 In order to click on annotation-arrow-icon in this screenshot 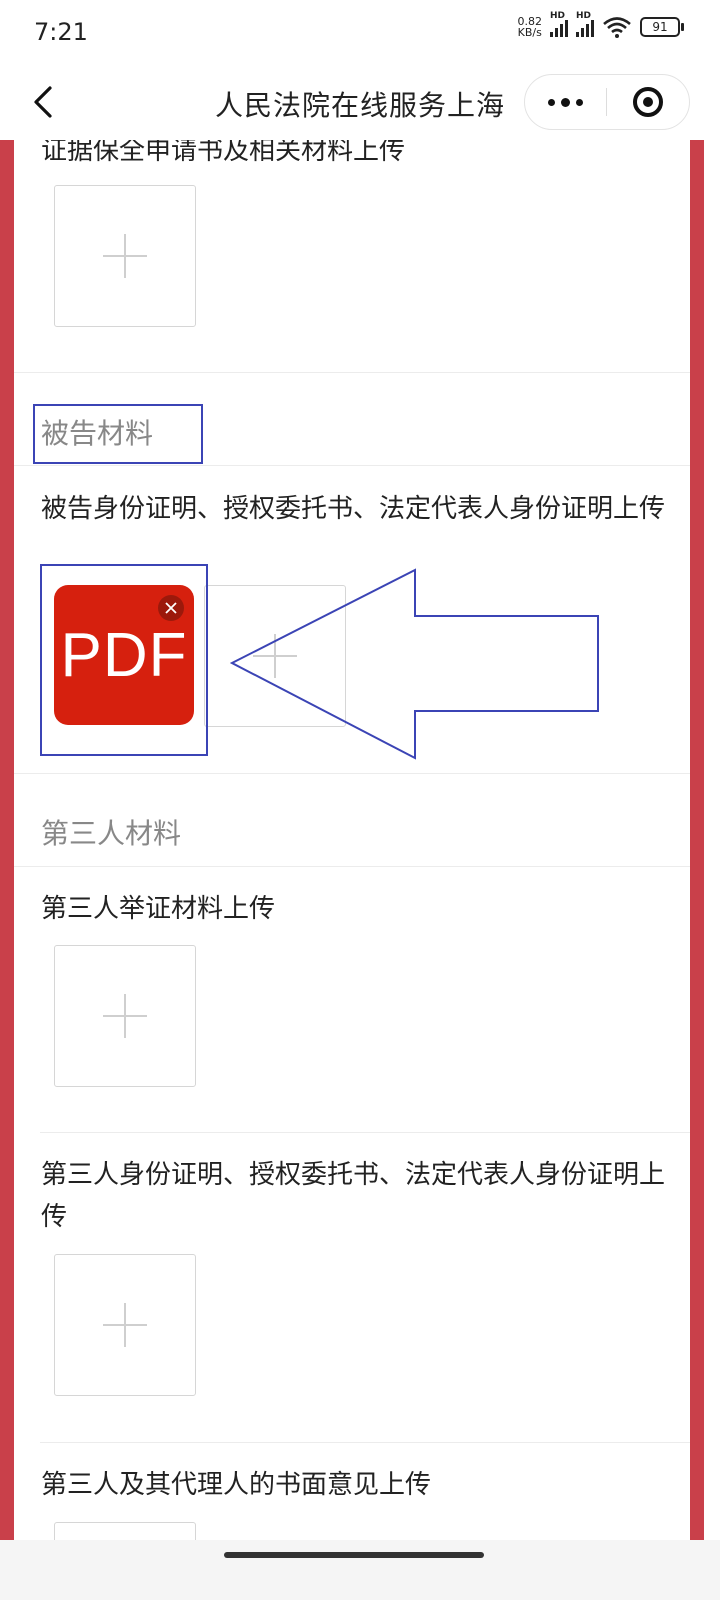, I will do `click(414, 664)`.